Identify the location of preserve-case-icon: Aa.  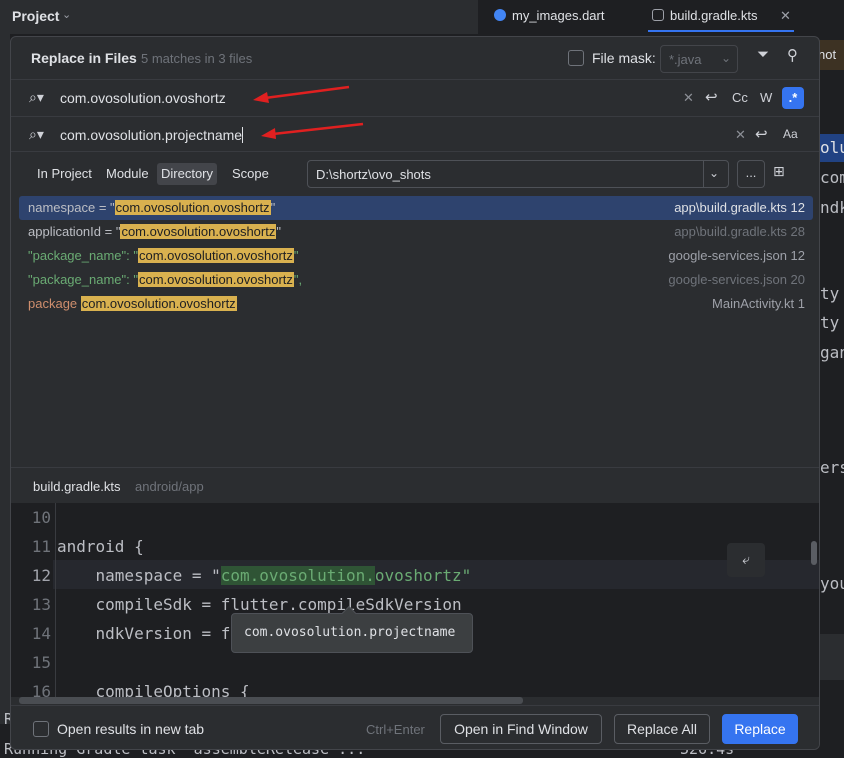
(790, 134).